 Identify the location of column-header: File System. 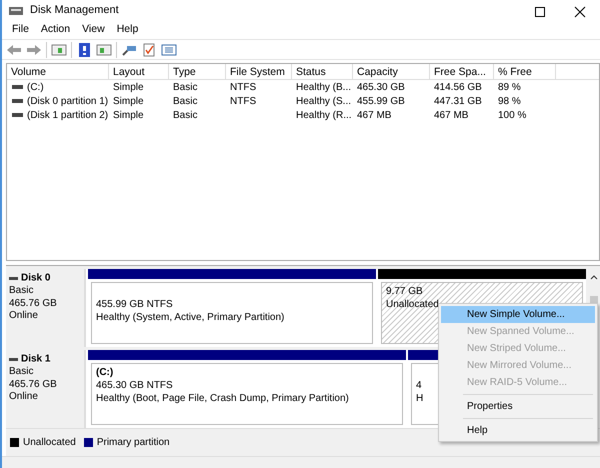
(259, 72).